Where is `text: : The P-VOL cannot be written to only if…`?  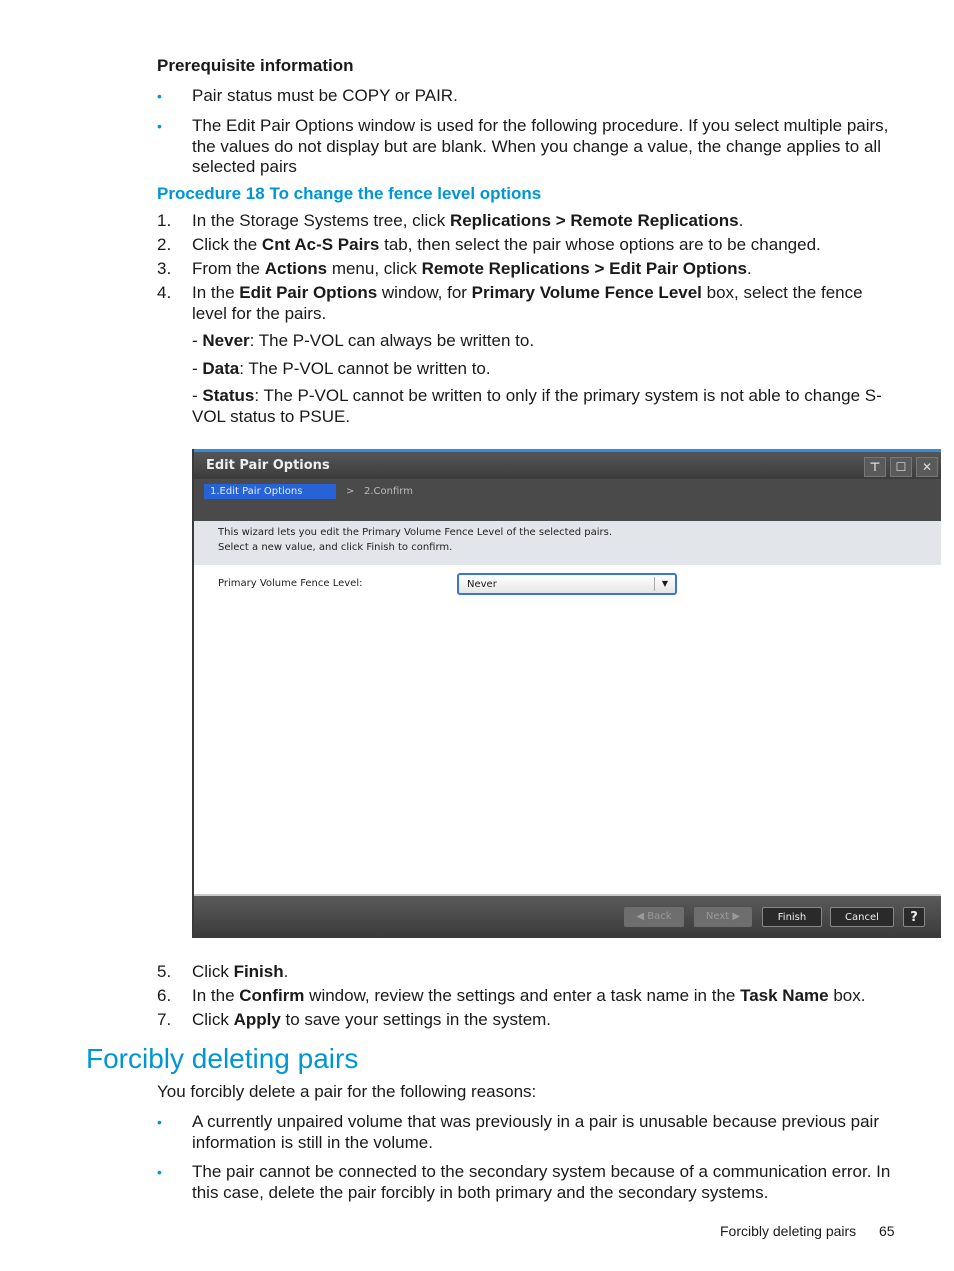 text: : The P-VOL cannot be written to only if… is located at coordinates (537, 406).